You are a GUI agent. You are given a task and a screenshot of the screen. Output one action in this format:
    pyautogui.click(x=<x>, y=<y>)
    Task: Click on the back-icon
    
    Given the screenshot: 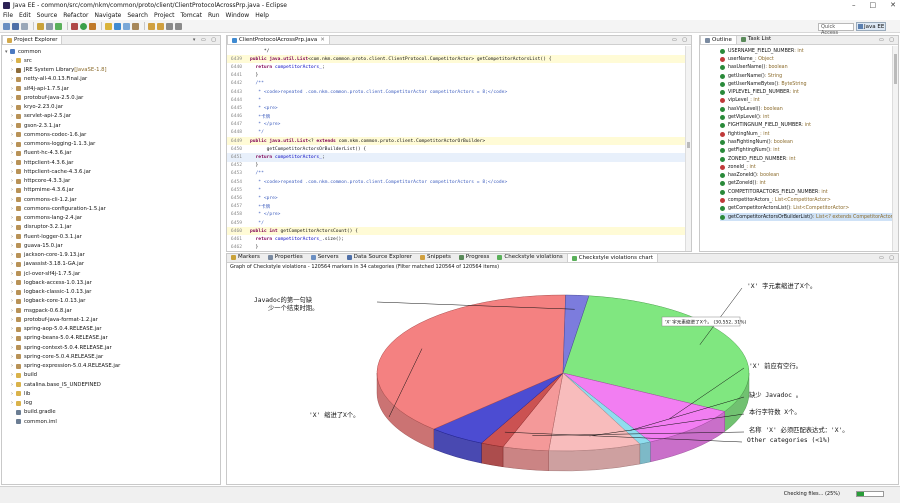 What is the action you would take?
    pyautogui.click(x=169, y=26)
    